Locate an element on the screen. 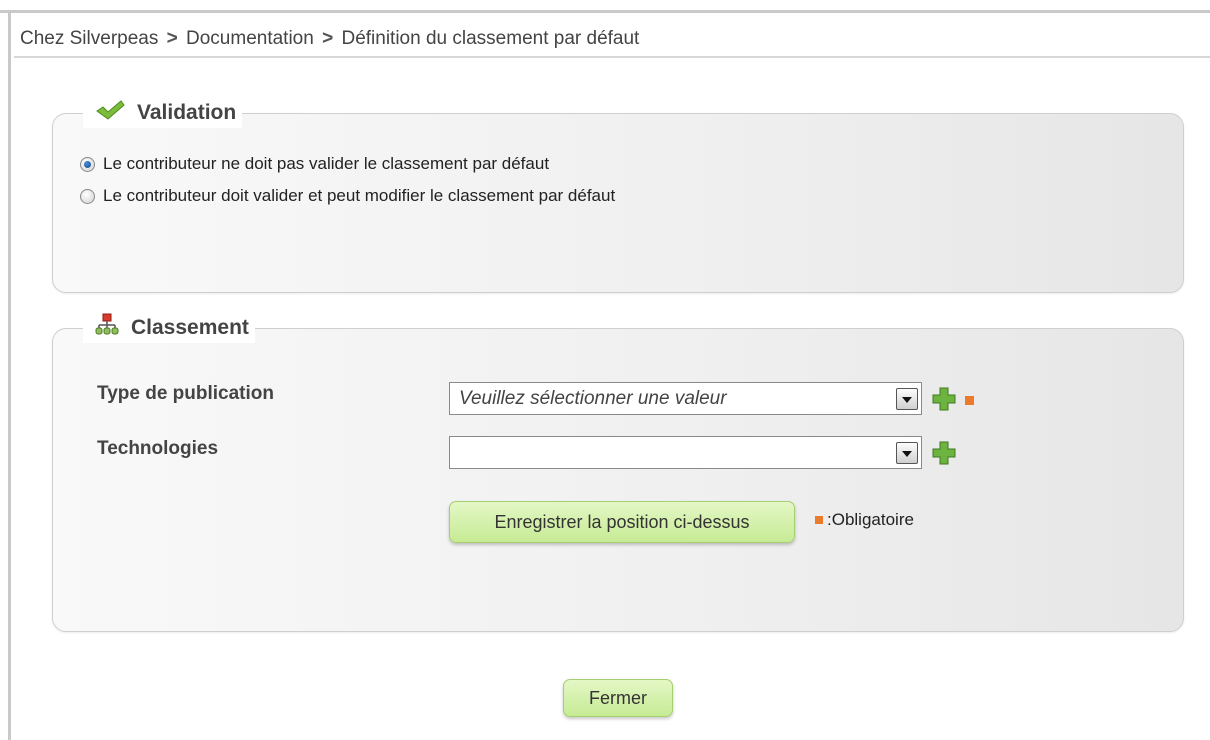 The image size is (1210, 740). classement-legend: Classement is located at coordinates (169, 328).